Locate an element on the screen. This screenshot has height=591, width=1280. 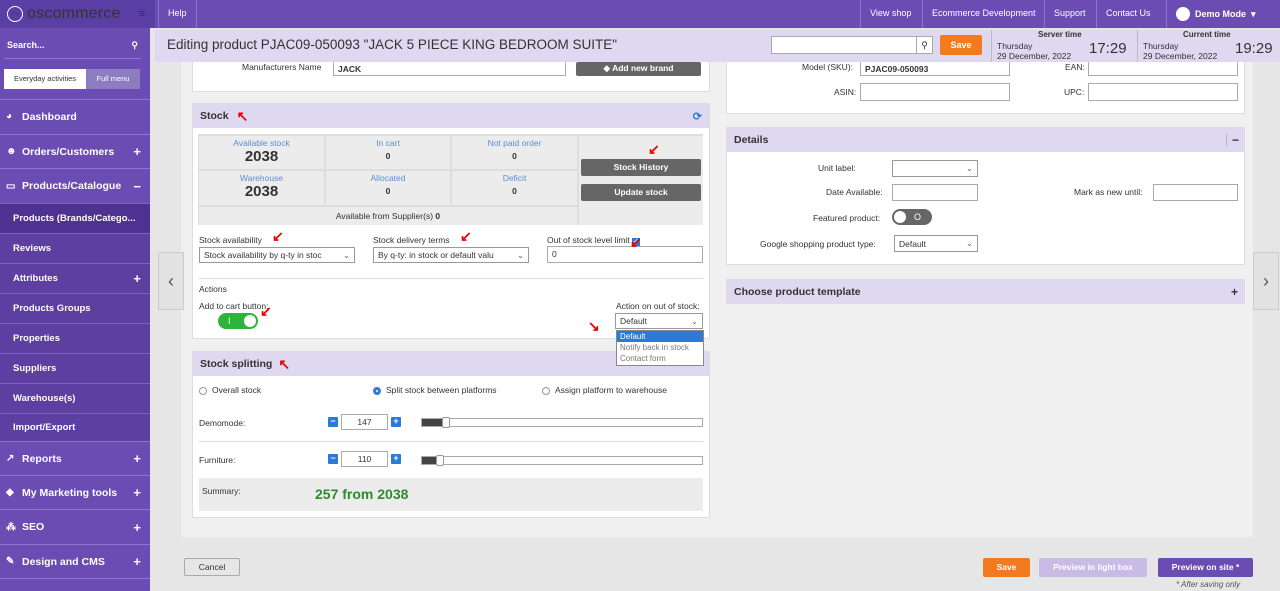
date-available-input is located at coordinates (935, 192).